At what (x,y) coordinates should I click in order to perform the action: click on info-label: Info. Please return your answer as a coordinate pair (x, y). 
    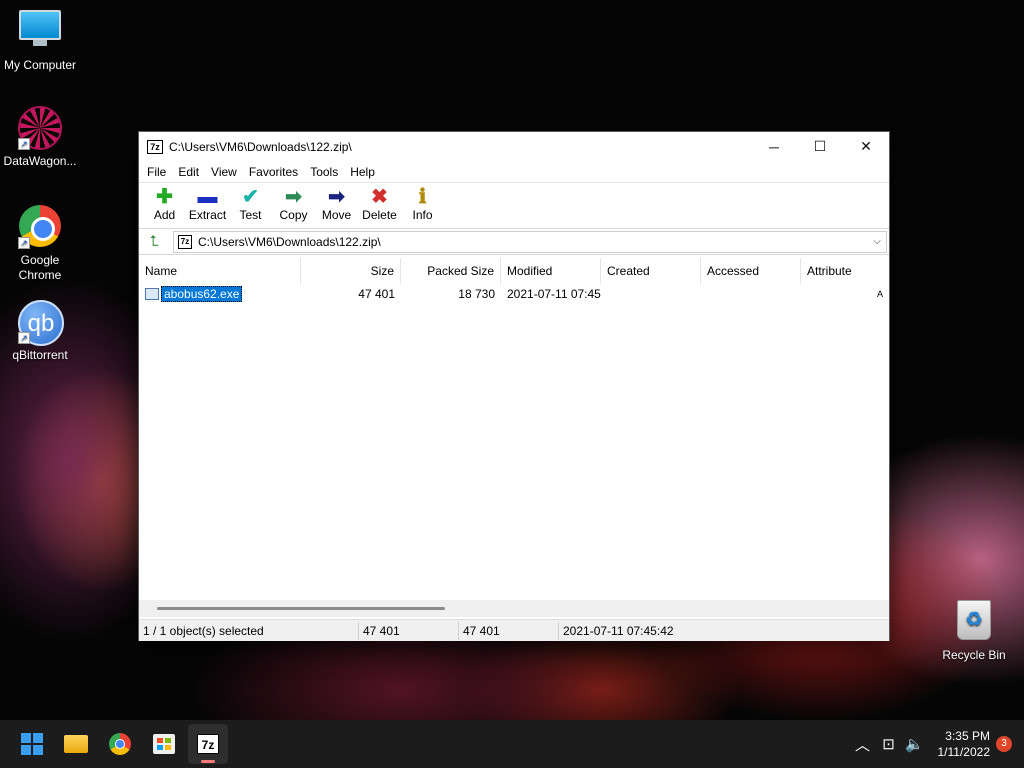
    Looking at the image, I should click on (422, 215).